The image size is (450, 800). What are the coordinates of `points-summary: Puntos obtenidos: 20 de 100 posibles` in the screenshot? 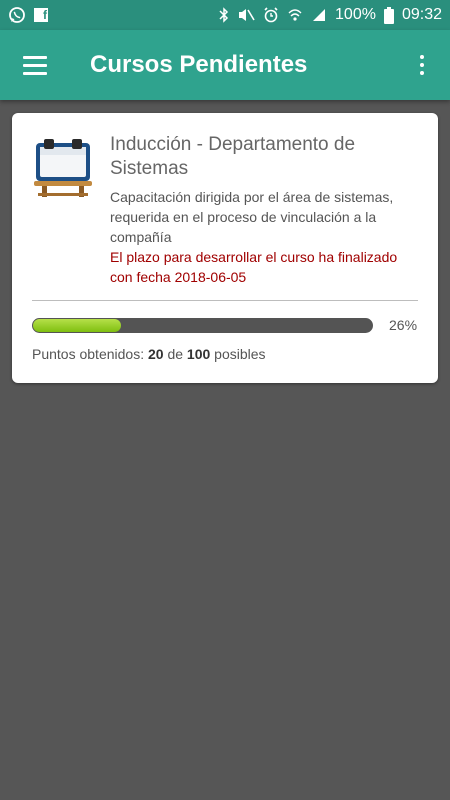 It's located at (225, 354).